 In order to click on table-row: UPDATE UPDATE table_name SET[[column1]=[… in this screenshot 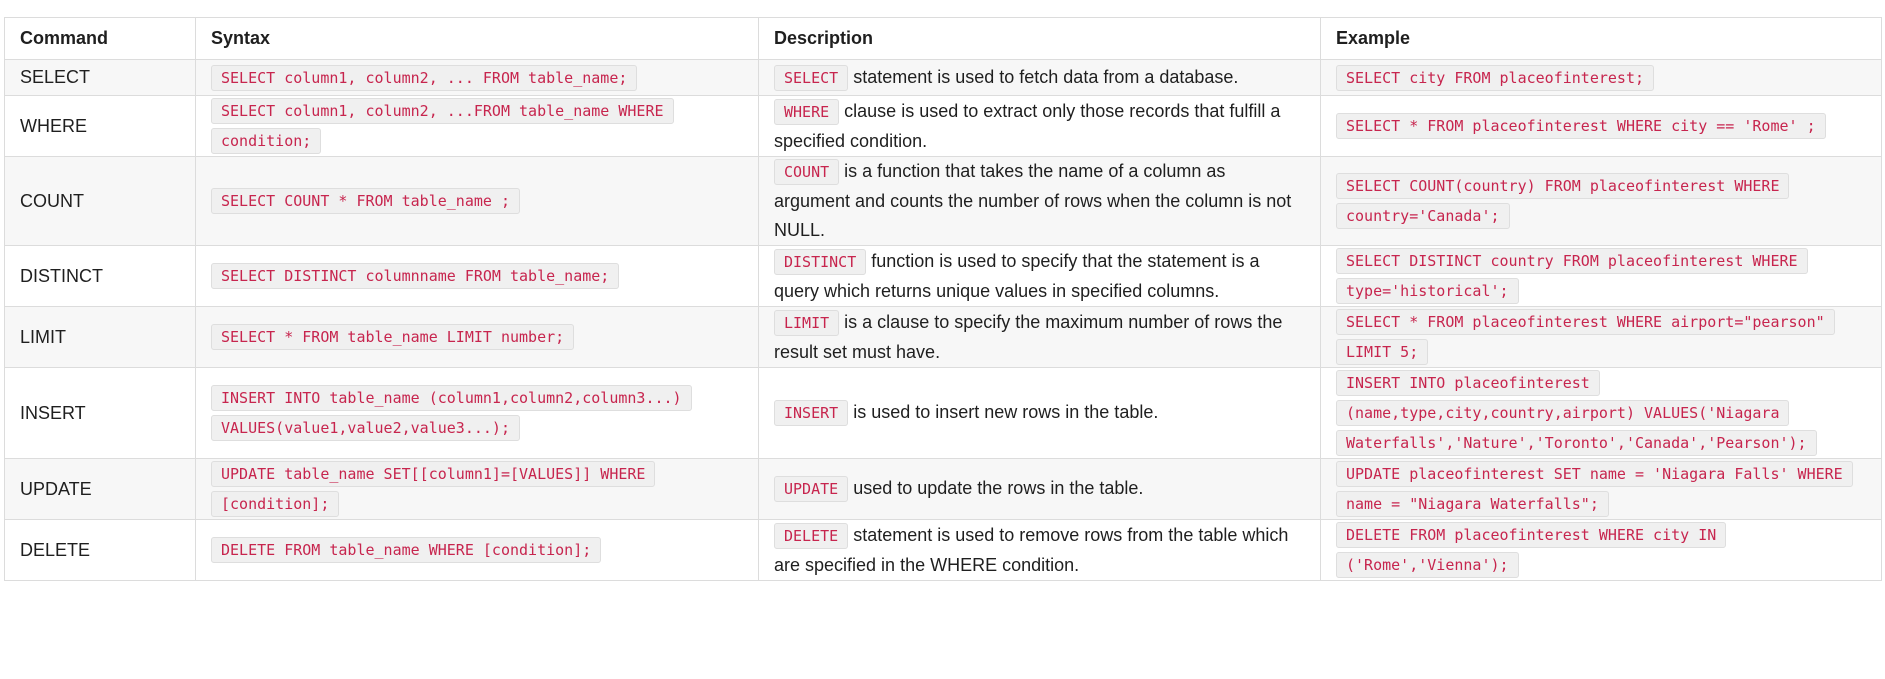, I will do `click(943, 489)`.